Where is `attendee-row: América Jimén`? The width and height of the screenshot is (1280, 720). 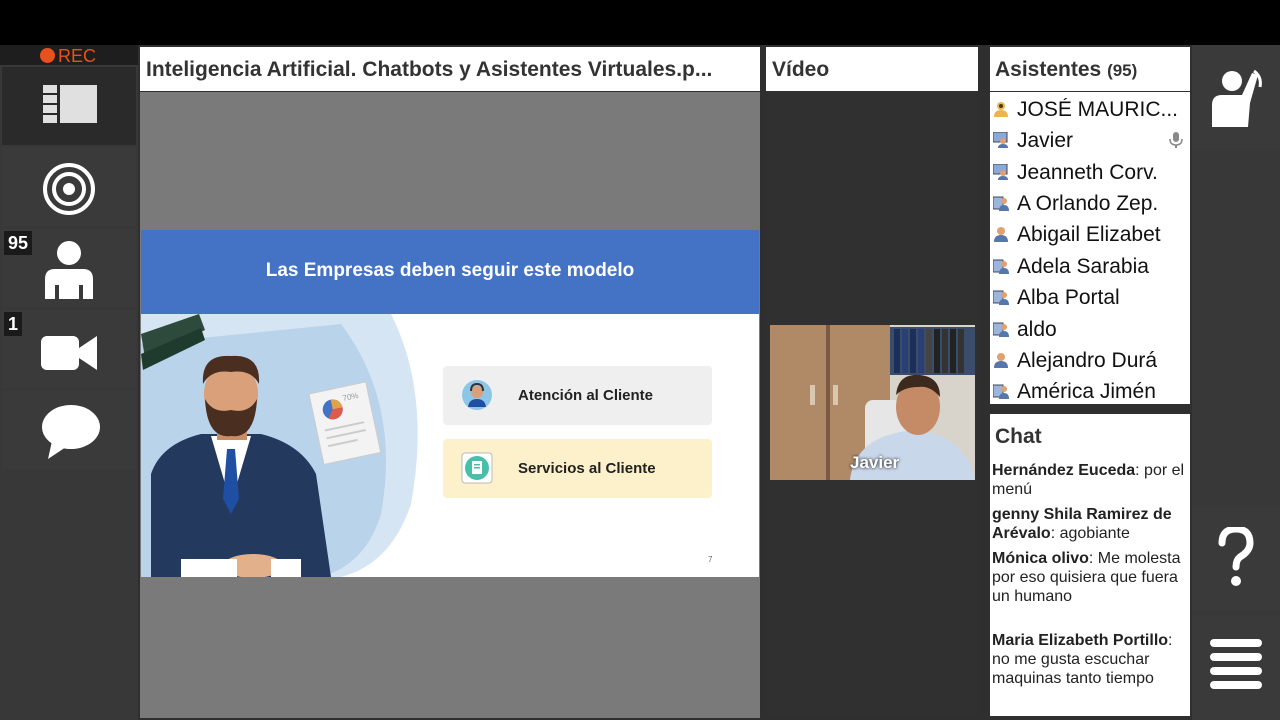
attendee-row: América Jimén is located at coordinates (1090, 390).